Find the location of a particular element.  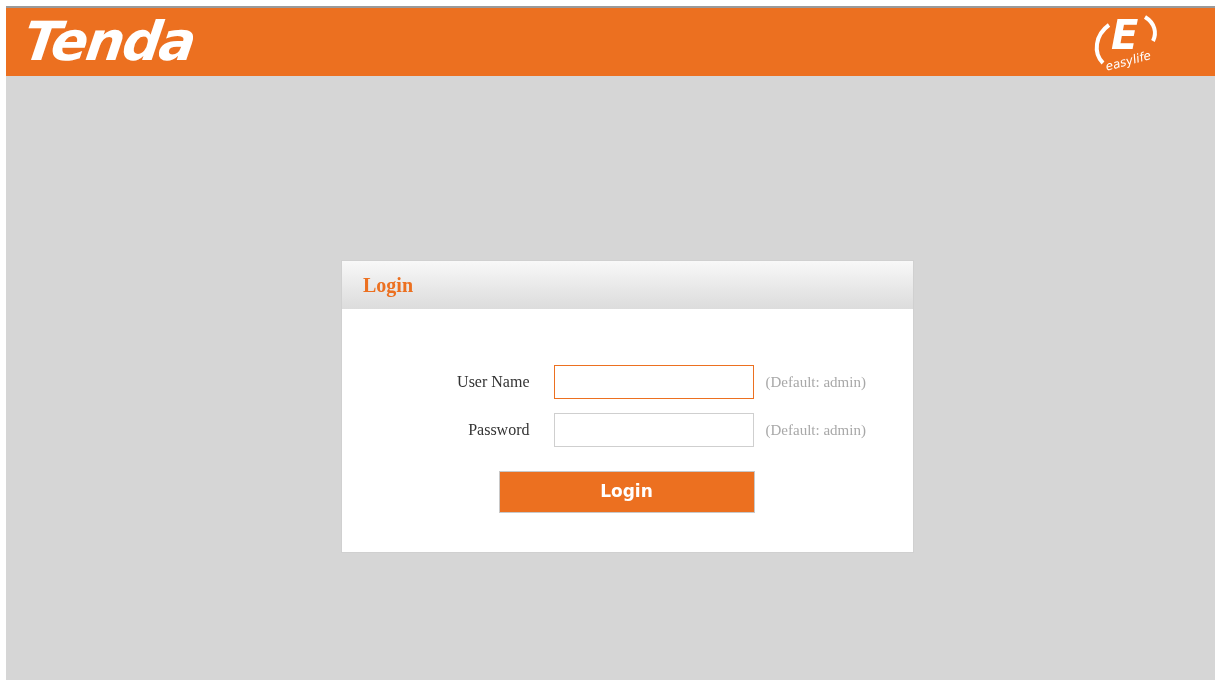

easylife-logo: E easylife is located at coordinates (1127, 42).